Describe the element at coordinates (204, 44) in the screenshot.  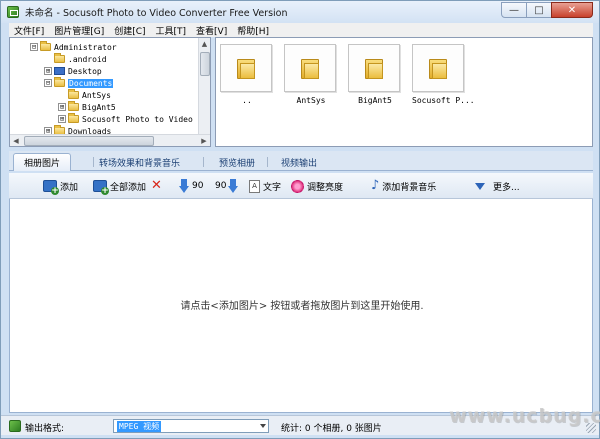
I see `scroll-up-icon: ▲` at that location.